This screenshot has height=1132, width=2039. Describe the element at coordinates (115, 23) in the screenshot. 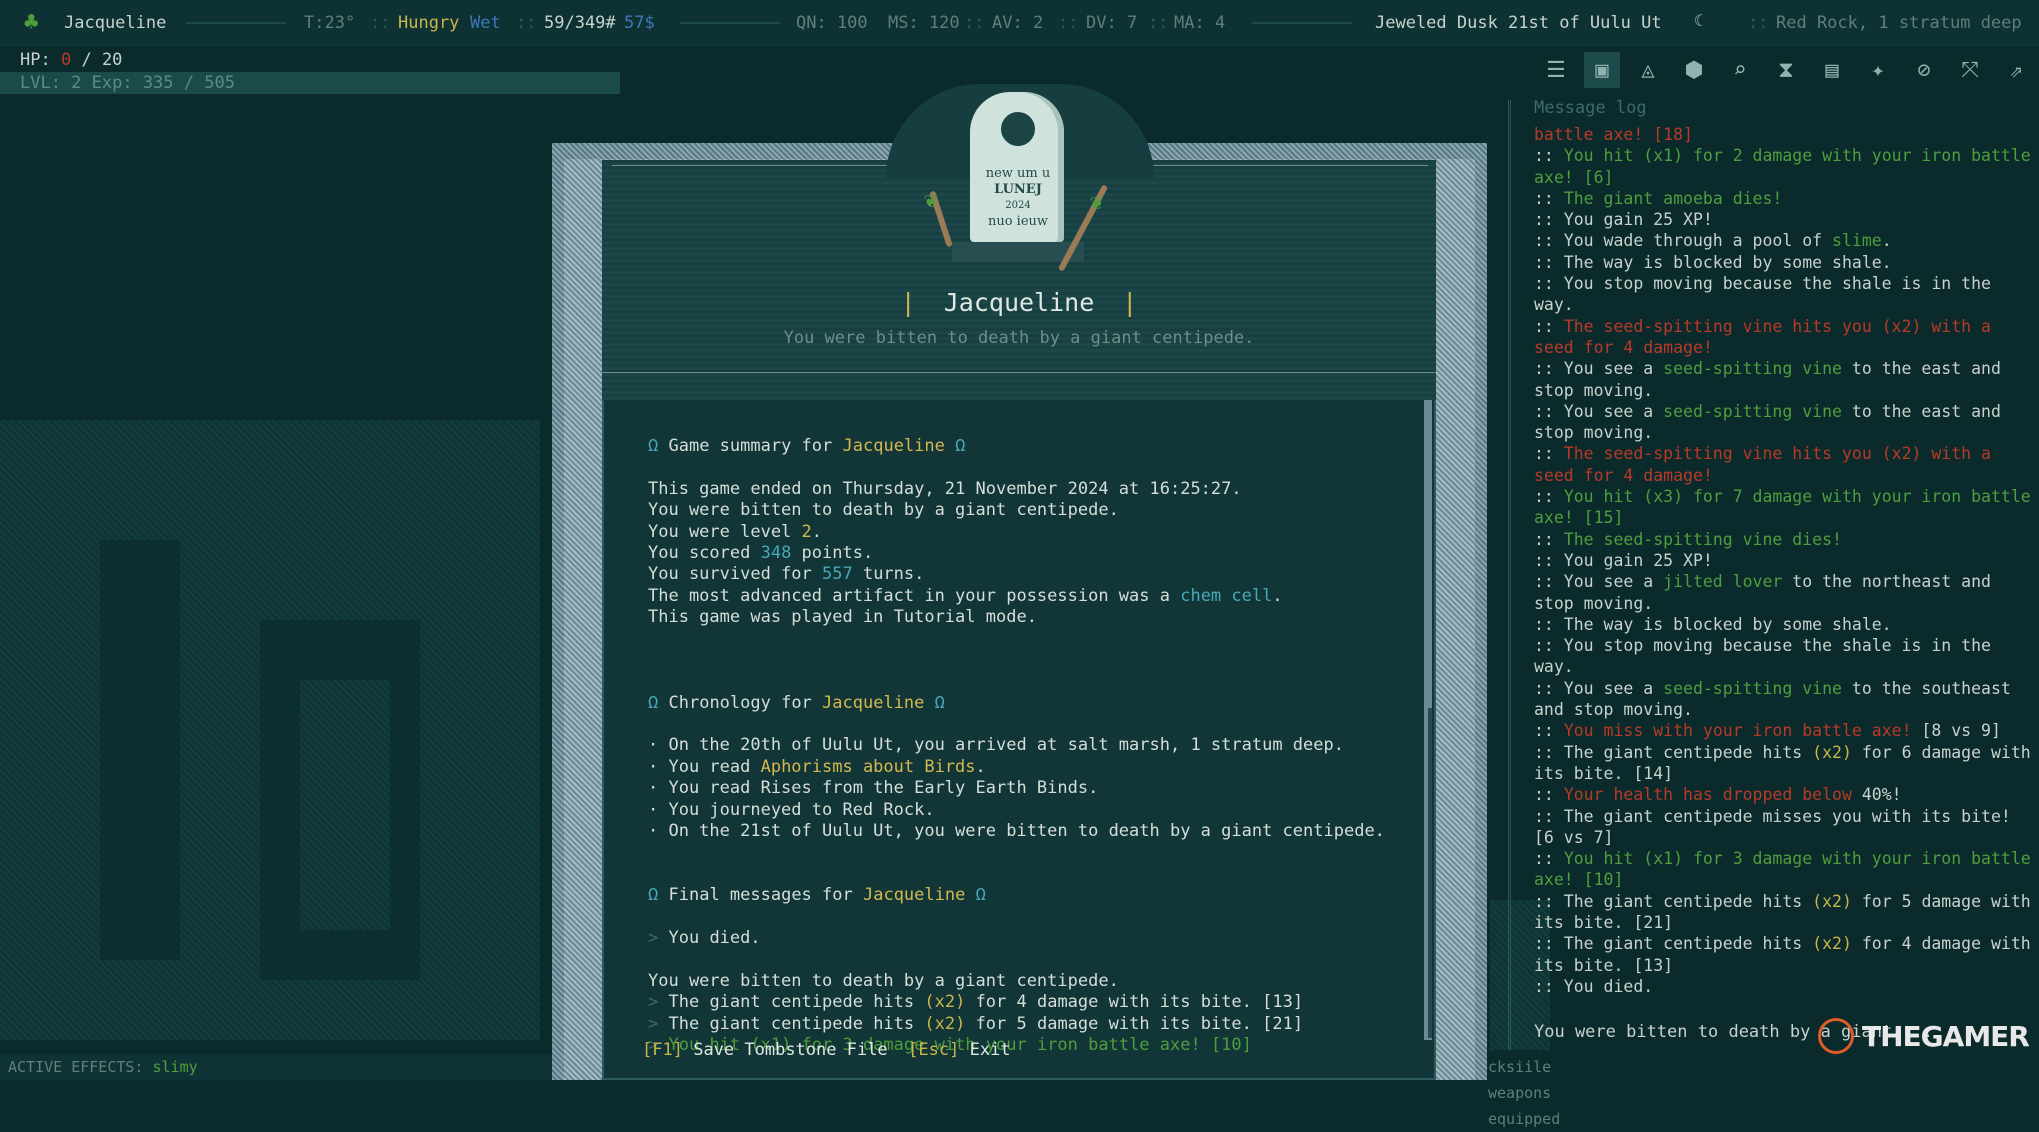

I see `player-name: Jacqueline` at that location.